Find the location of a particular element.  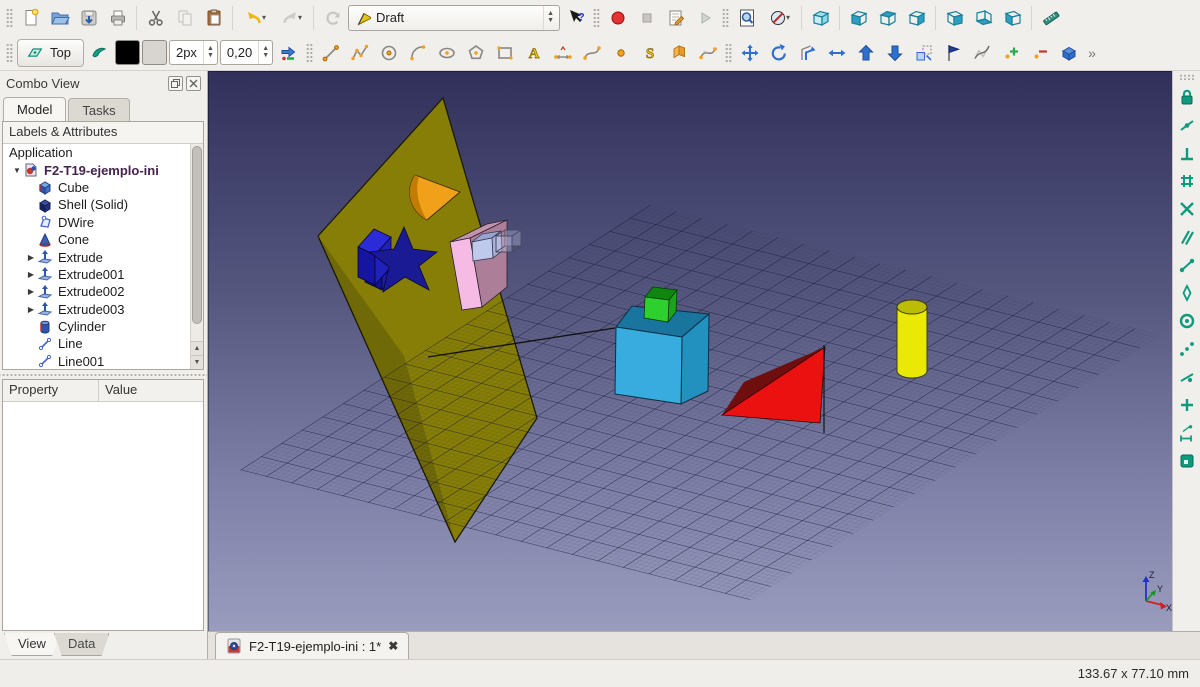

toolbar-overflow-button: » is located at coordinates (1092, 53).